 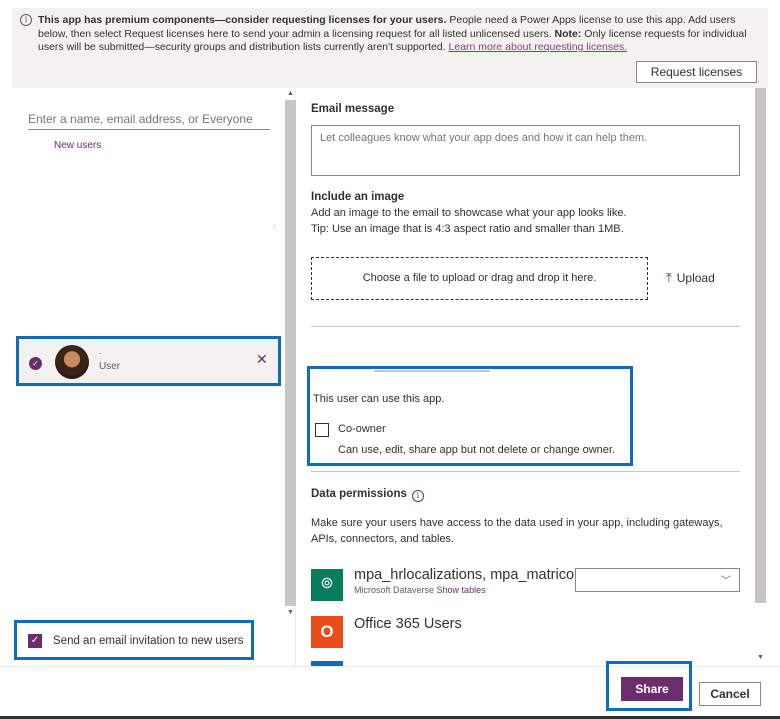 I want to click on left-scrollbar: ▲ ▼, so click(x=290, y=357).